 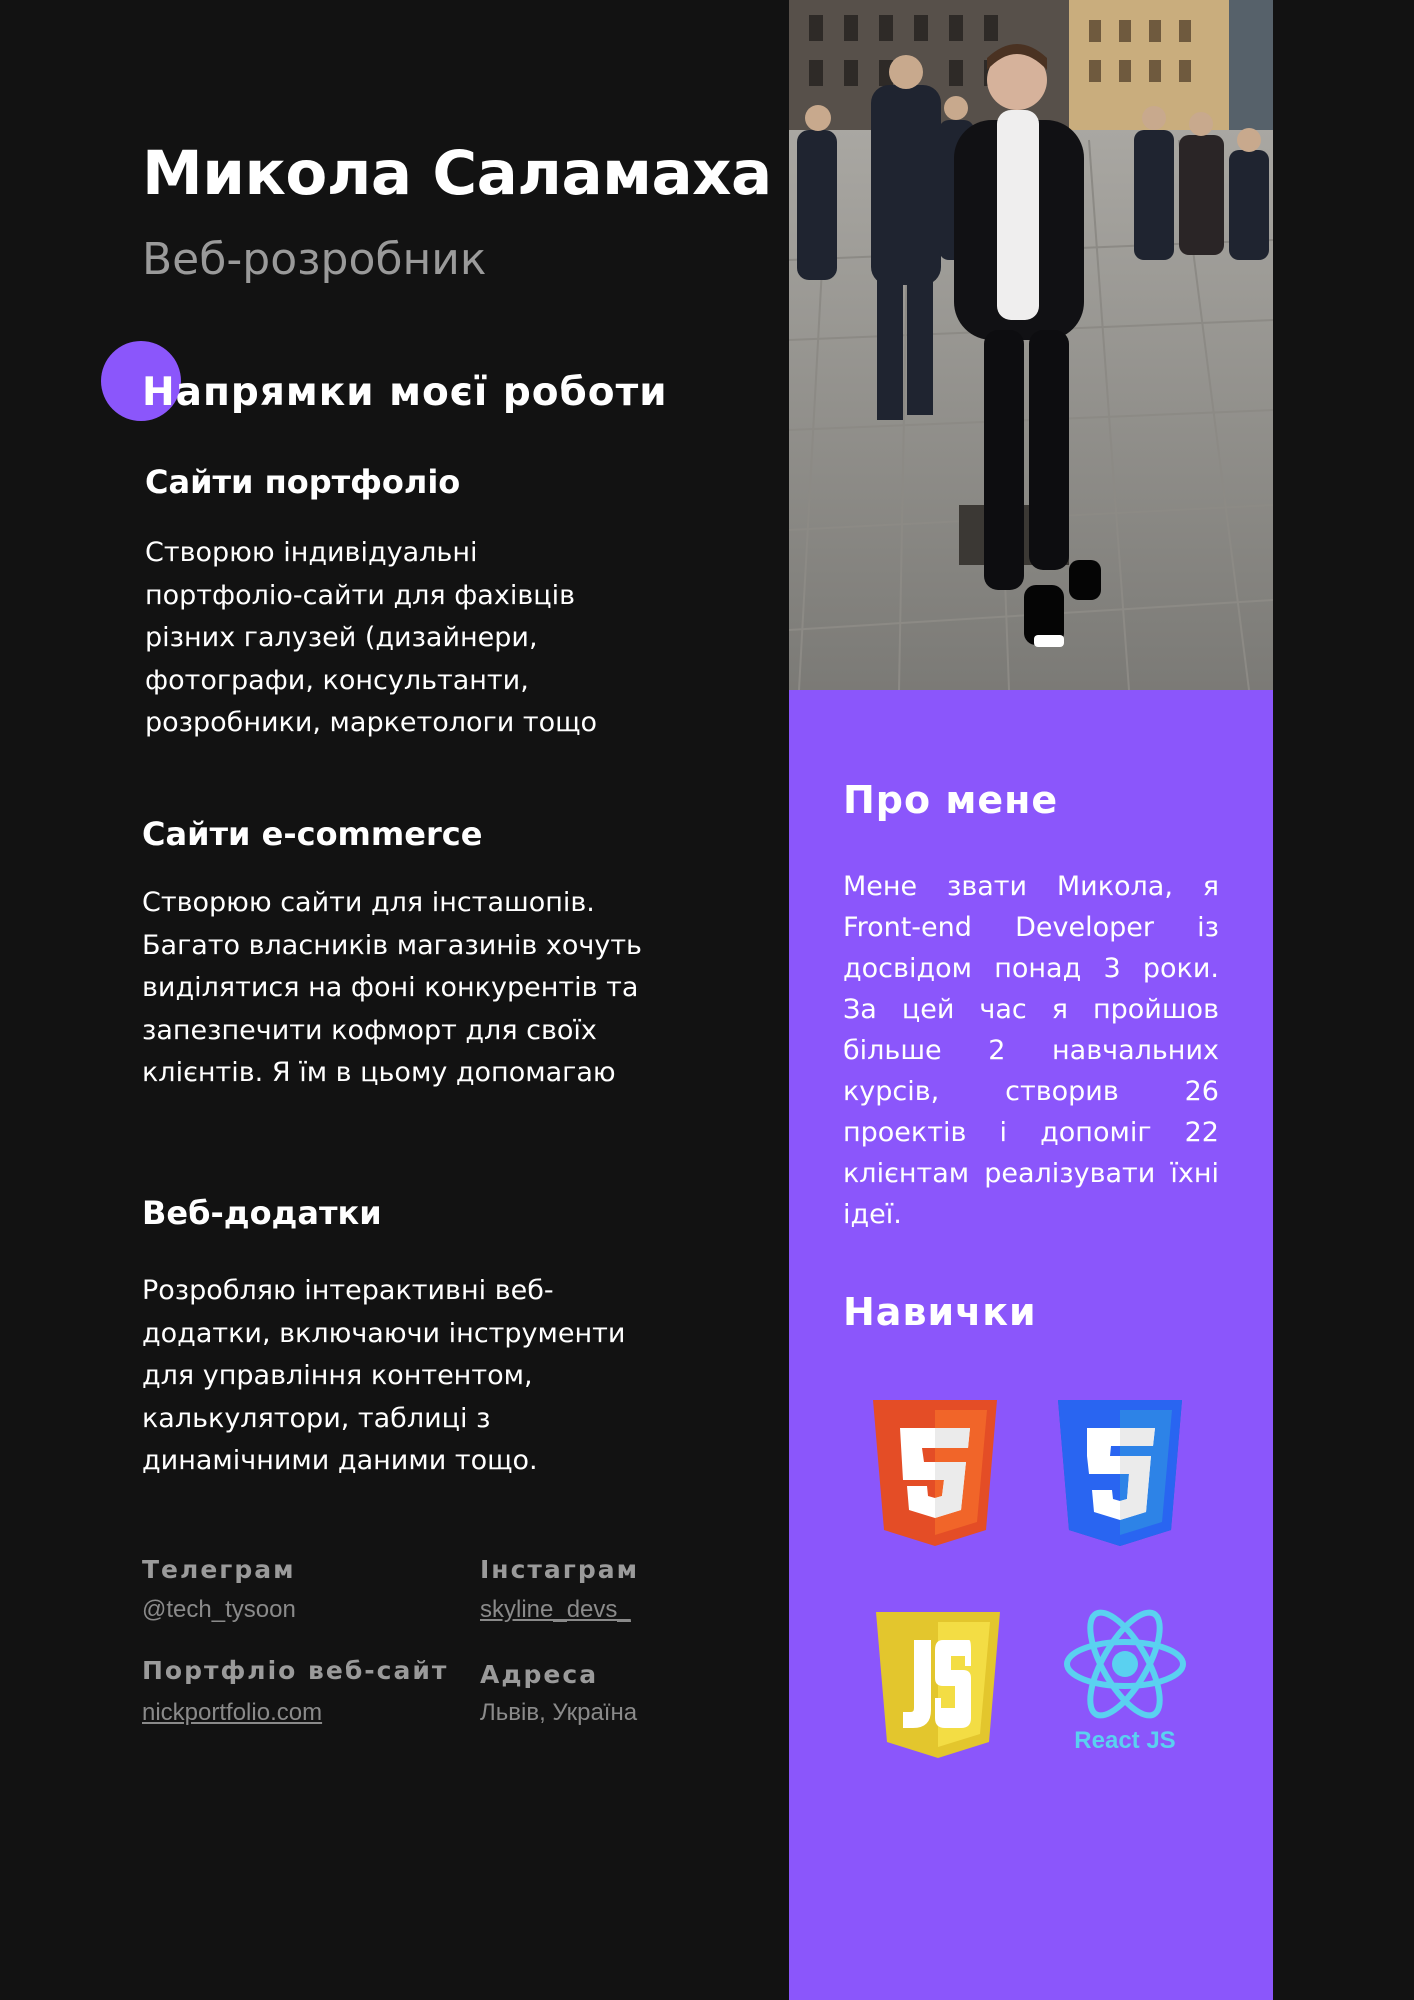 What do you see at coordinates (369, 1030) in the screenshot?
I see `text-line: запезпечити кофморт для своїх` at bounding box center [369, 1030].